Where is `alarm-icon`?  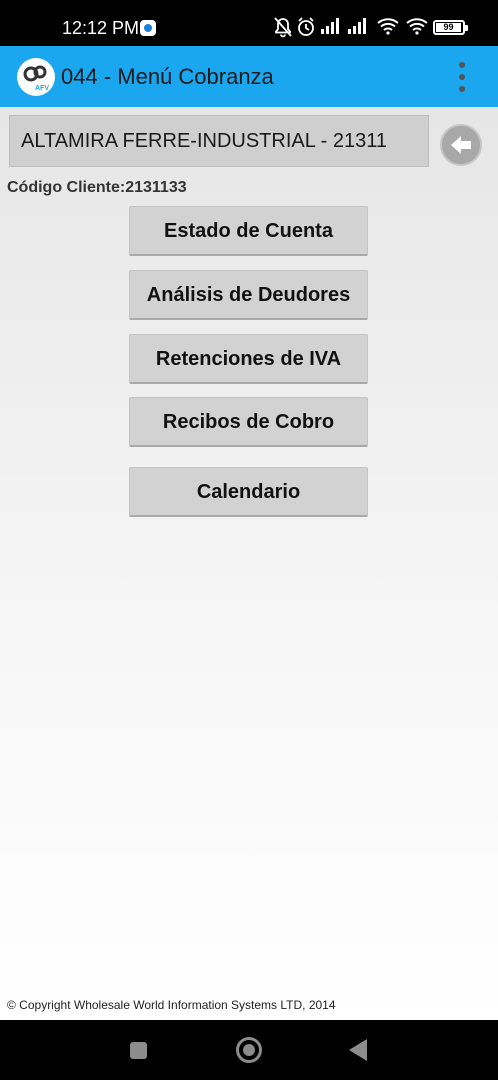 alarm-icon is located at coordinates (306, 26).